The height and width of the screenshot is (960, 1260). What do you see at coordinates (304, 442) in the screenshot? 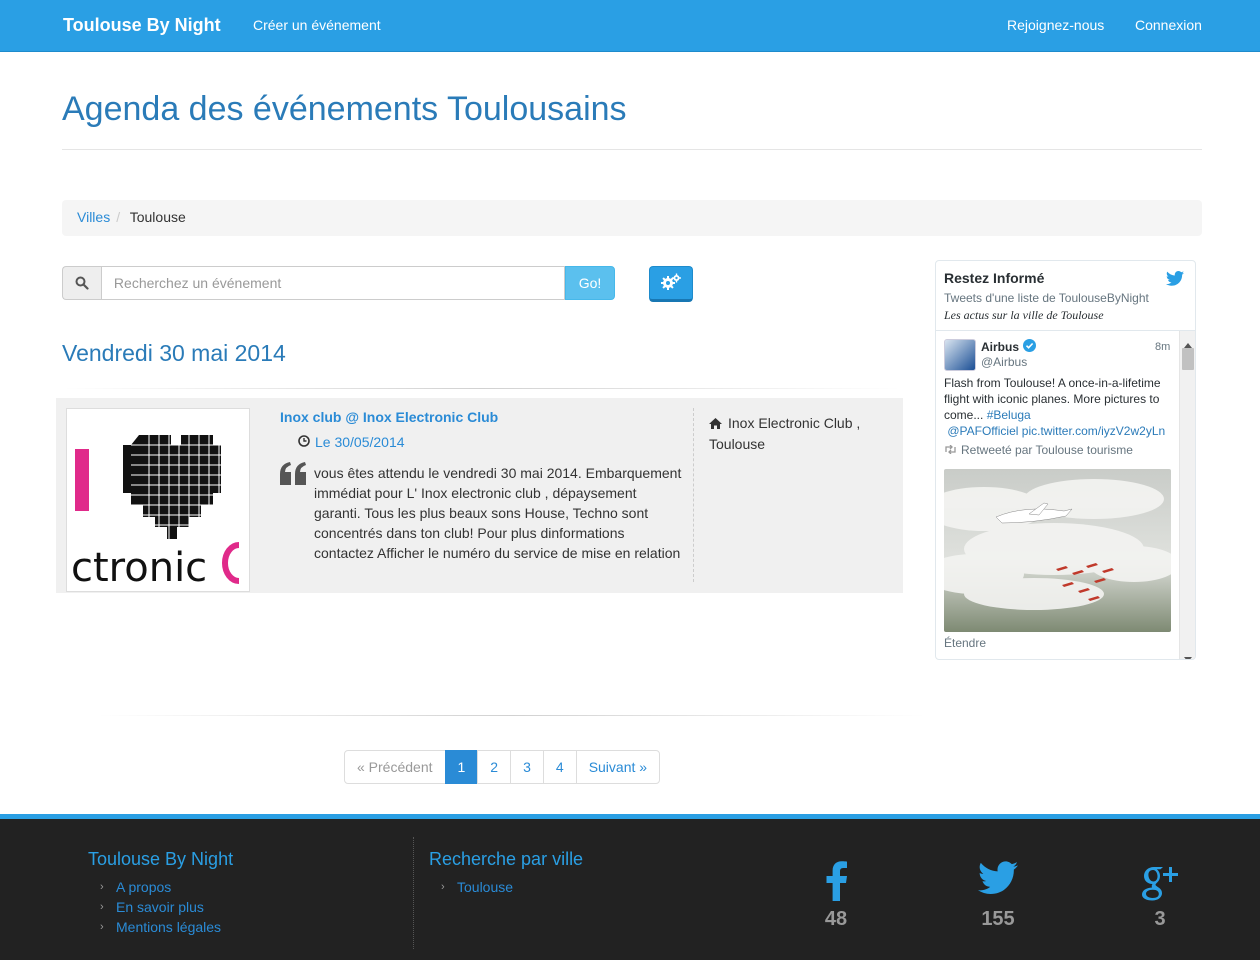
I see `clock-icon` at bounding box center [304, 442].